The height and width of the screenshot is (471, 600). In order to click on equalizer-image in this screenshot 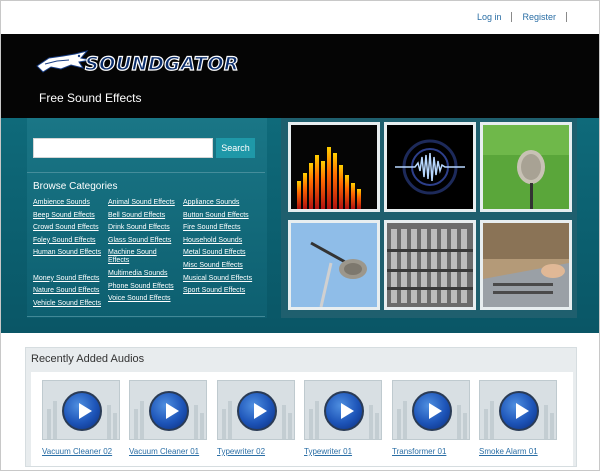, I will do `click(334, 167)`.